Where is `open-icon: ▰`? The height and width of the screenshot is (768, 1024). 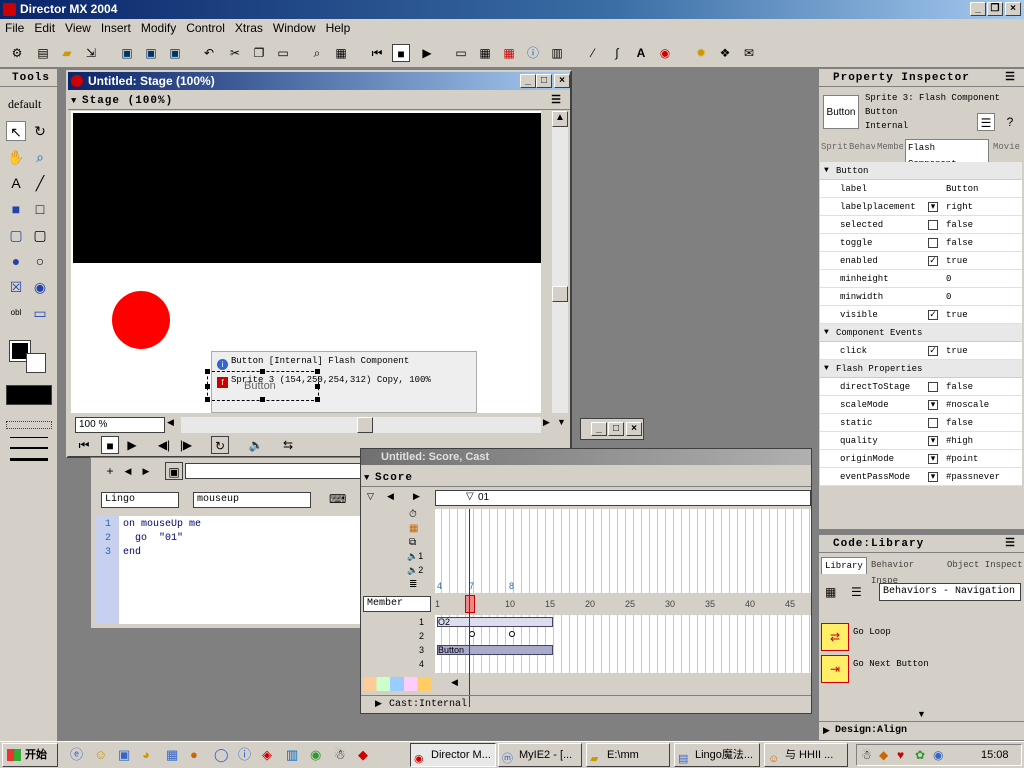 open-icon: ▰ is located at coordinates (67, 53).